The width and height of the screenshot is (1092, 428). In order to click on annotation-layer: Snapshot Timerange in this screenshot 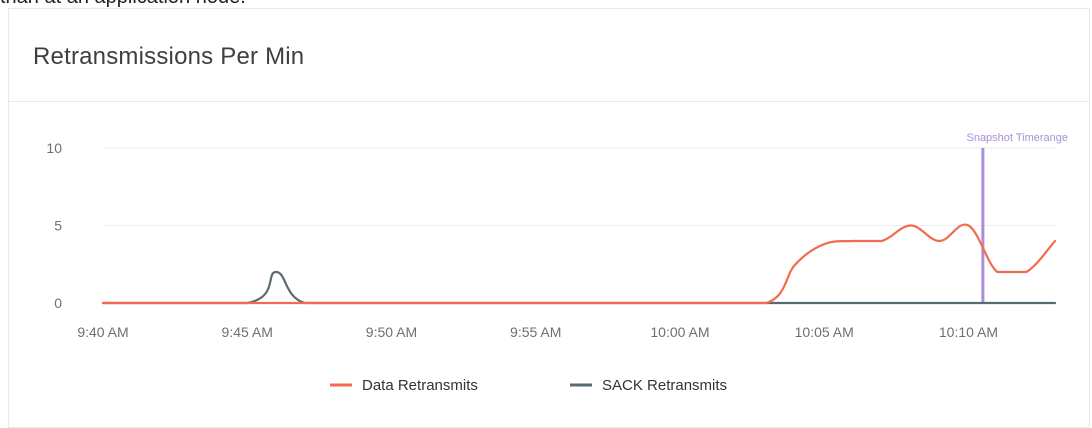, I will do `click(1017, 217)`.